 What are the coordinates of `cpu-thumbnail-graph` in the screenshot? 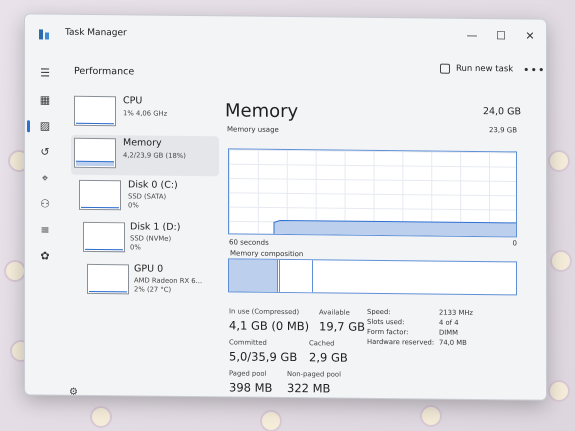 It's located at (95, 111).